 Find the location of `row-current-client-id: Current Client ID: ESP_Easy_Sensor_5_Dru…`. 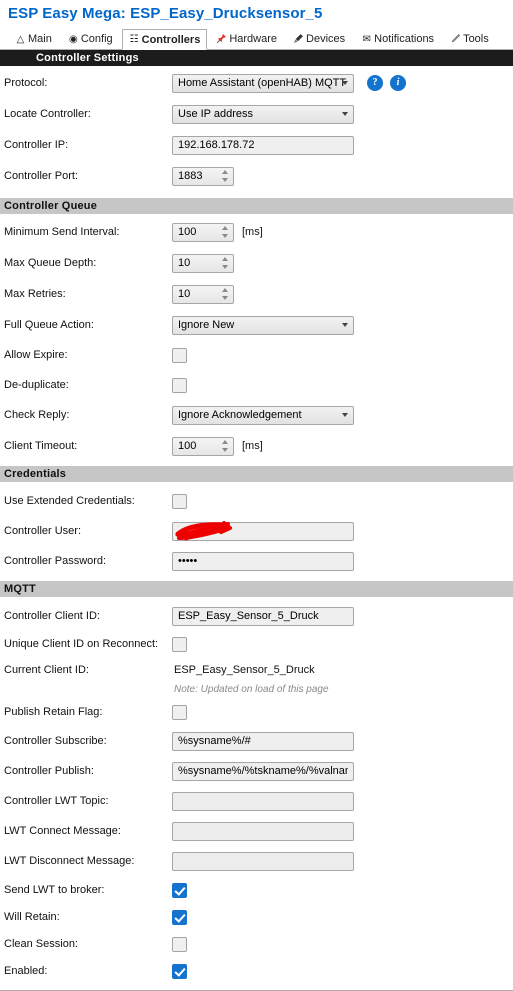

row-current-client-id: Current Client ID: ESP_Easy_Sensor_5_Dru… is located at coordinates (256, 670).